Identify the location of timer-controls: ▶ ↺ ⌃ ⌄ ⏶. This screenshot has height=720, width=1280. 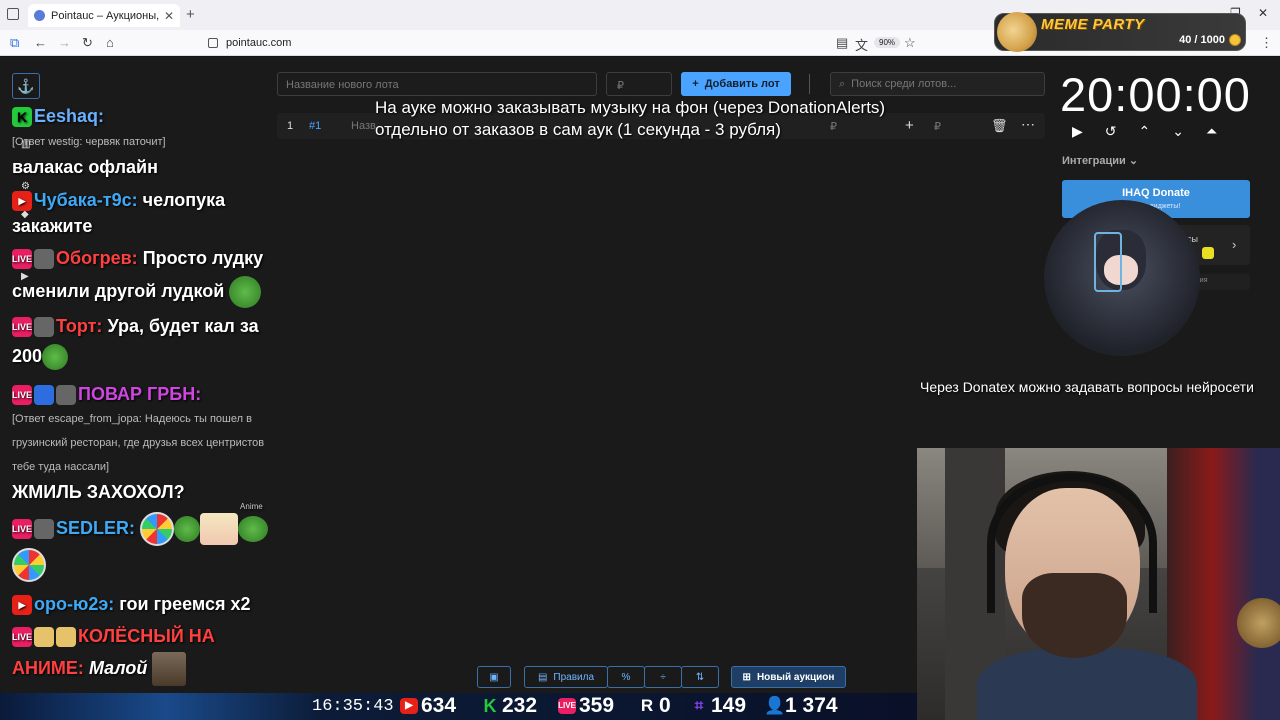
(1144, 131).